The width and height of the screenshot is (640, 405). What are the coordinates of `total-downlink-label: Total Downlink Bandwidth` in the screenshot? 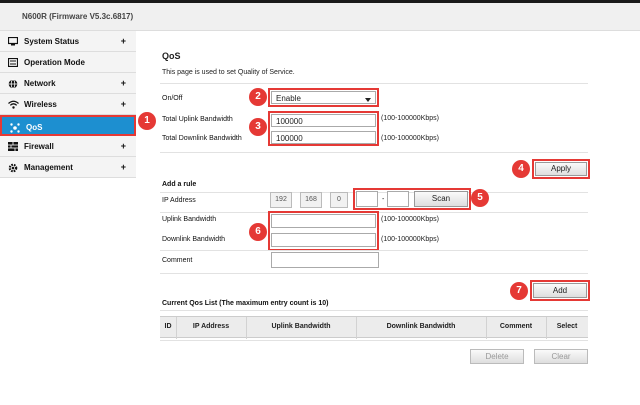 It's located at (202, 138).